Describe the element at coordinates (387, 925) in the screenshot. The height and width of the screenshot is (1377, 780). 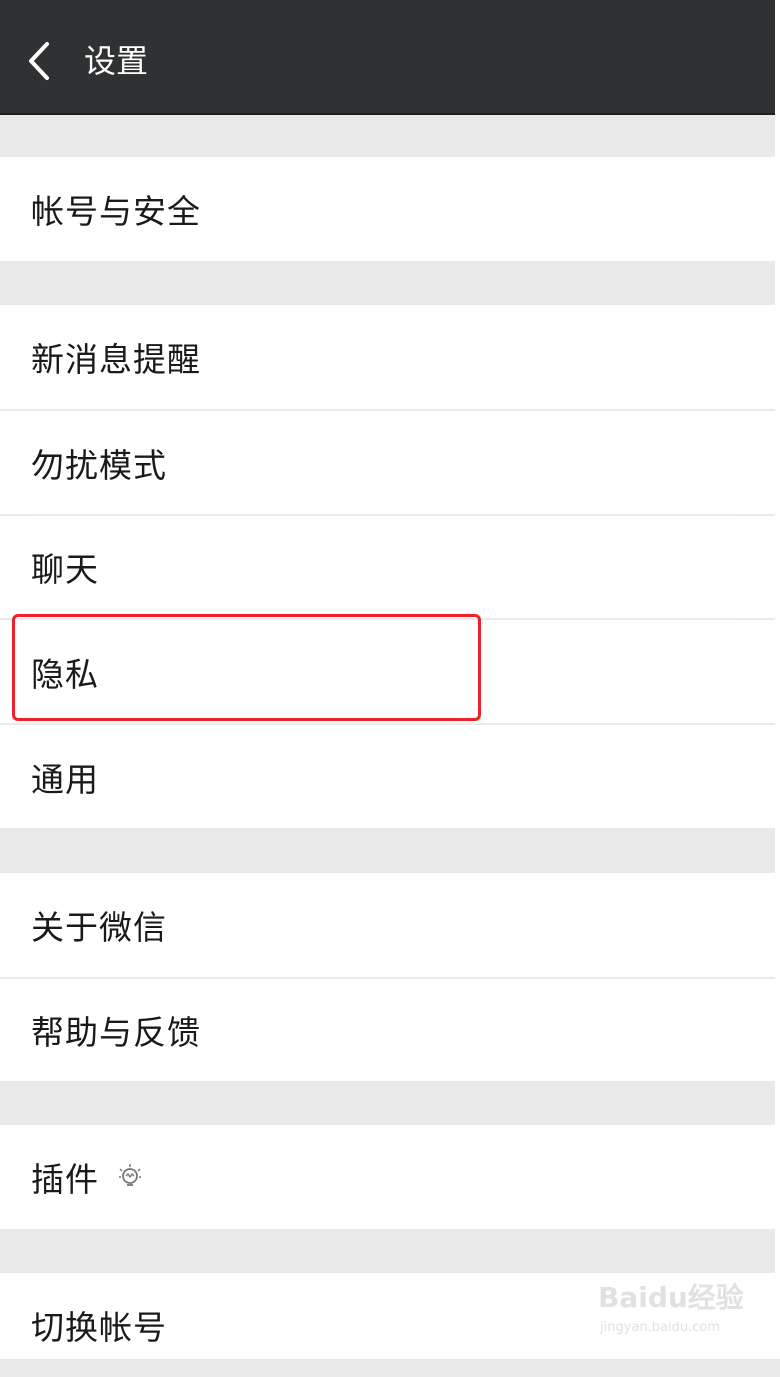
I see `settings-item-about-wechat: 关于微信` at that location.